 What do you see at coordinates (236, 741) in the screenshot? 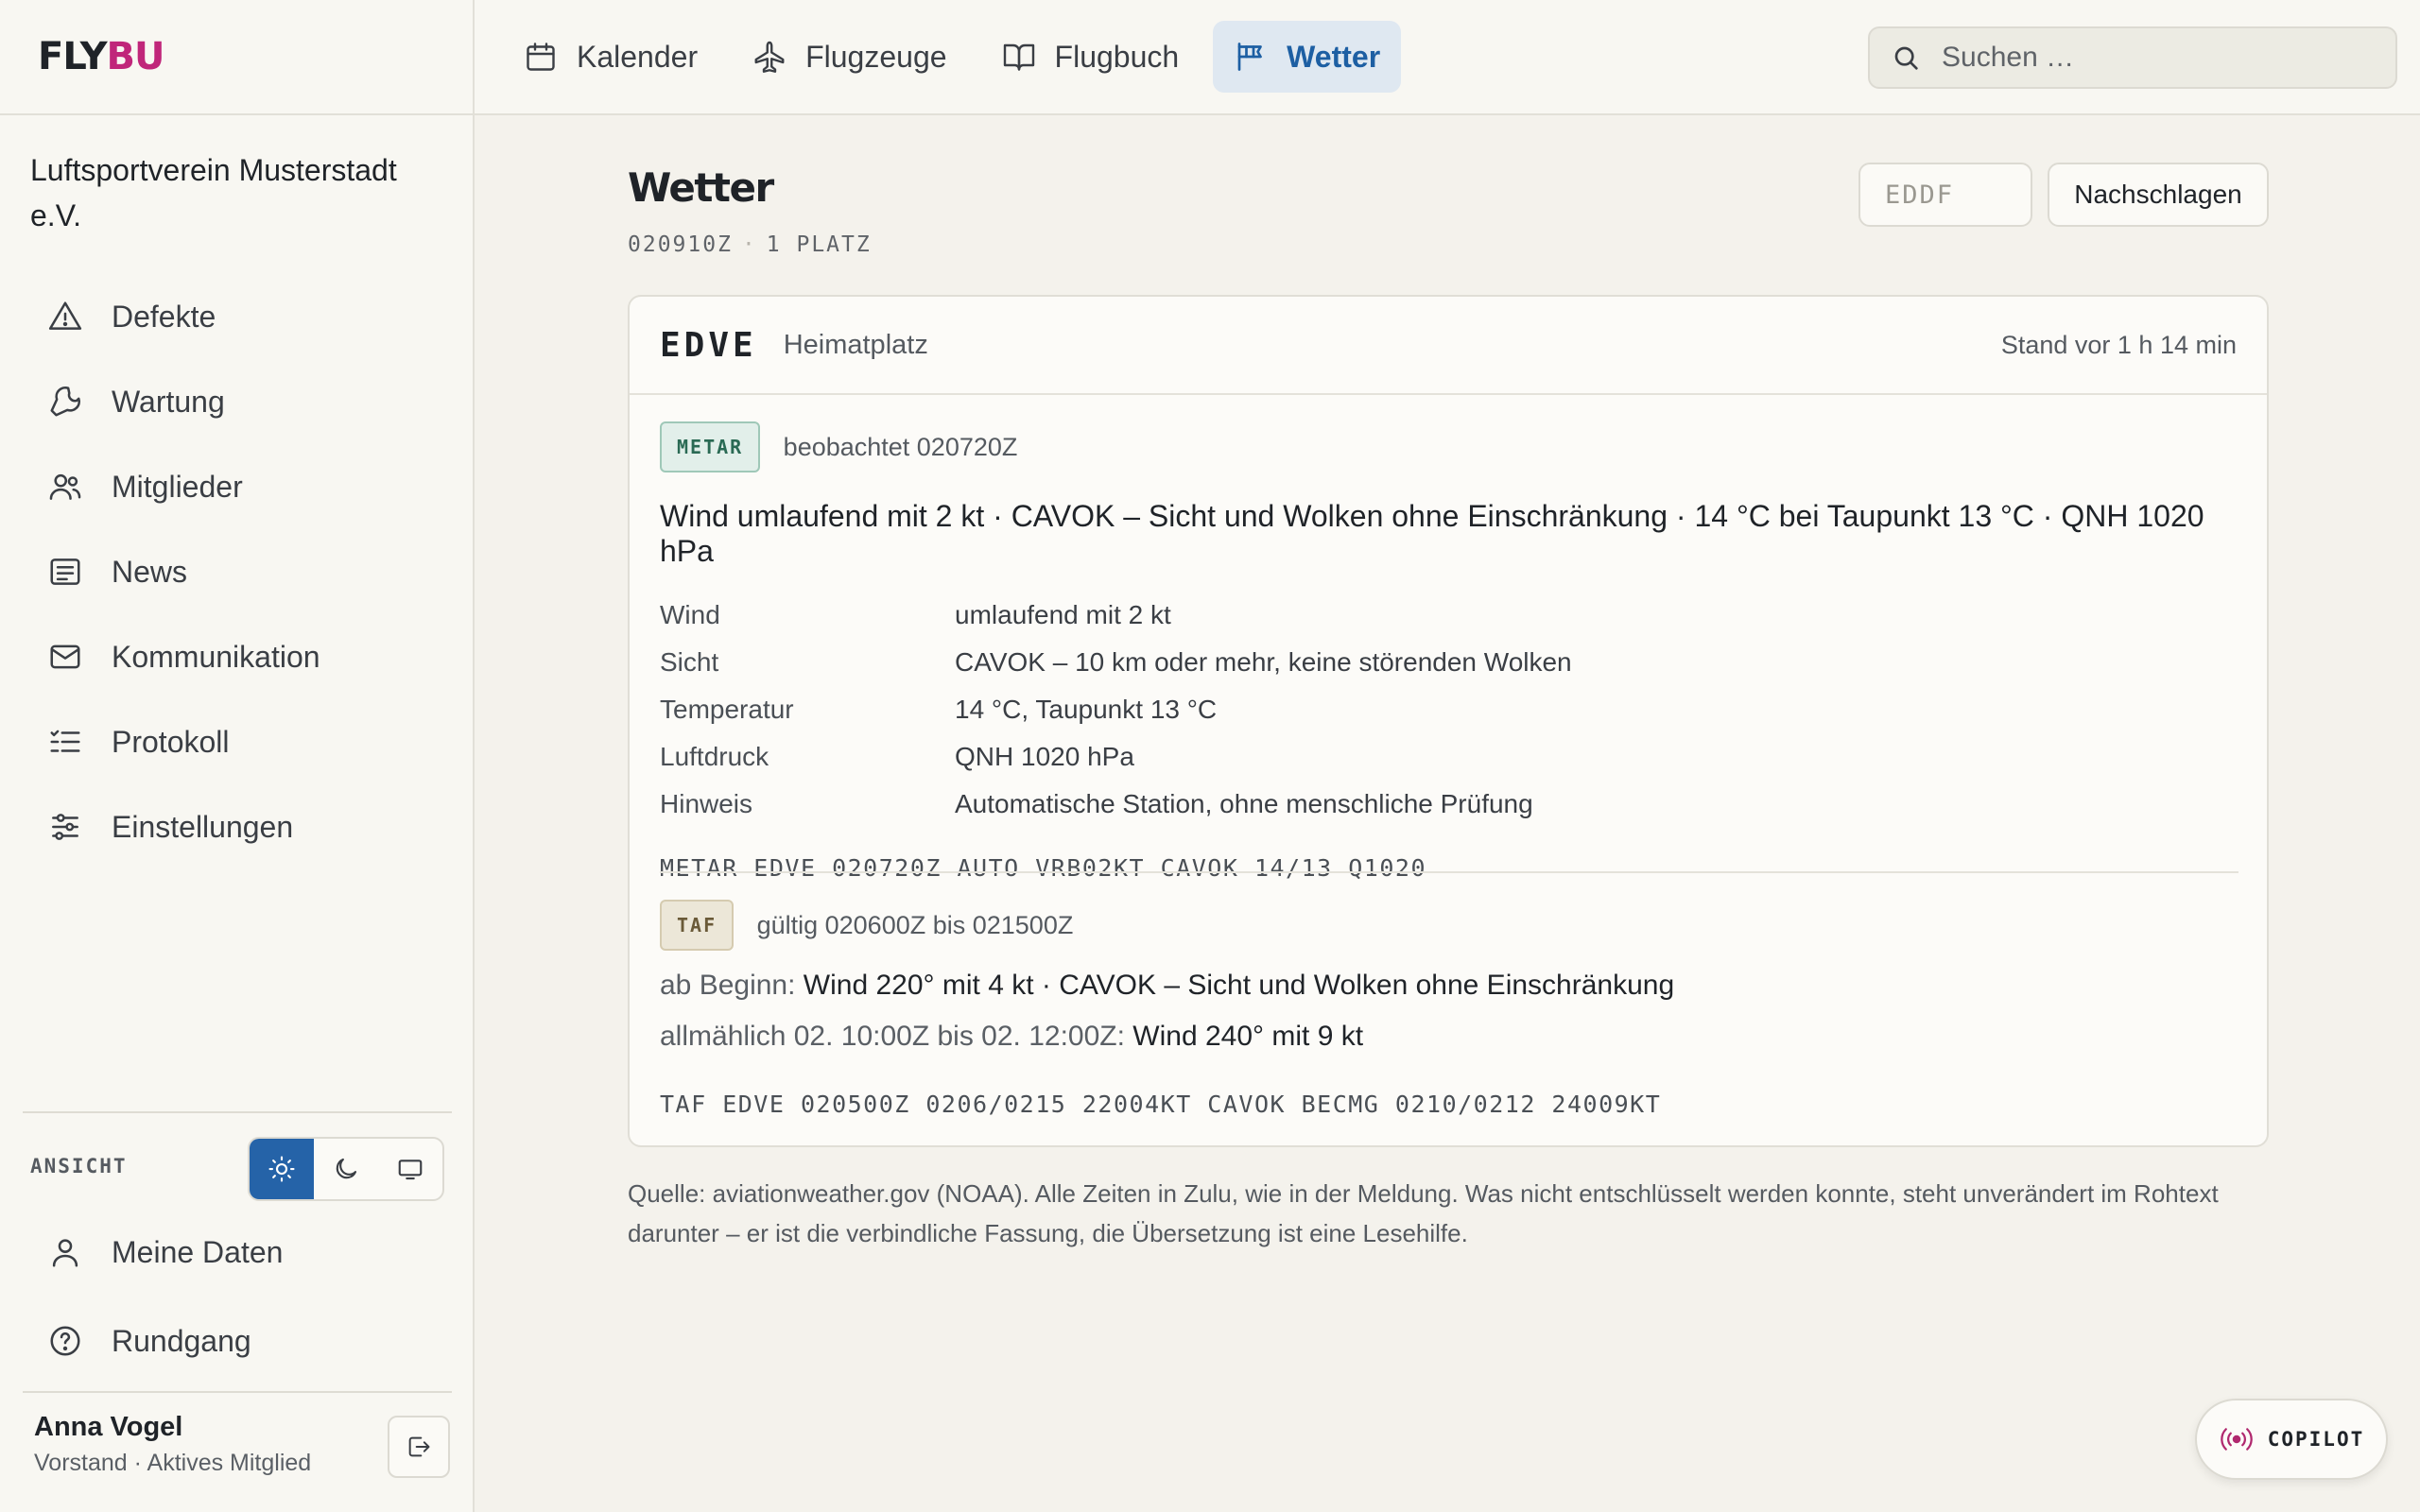
I see `sidebar-item-protokoll: Protokoll` at bounding box center [236, 741].